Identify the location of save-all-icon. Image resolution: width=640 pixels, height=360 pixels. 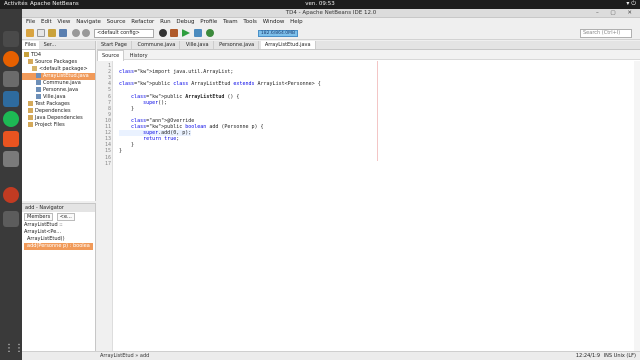
(63, 33).